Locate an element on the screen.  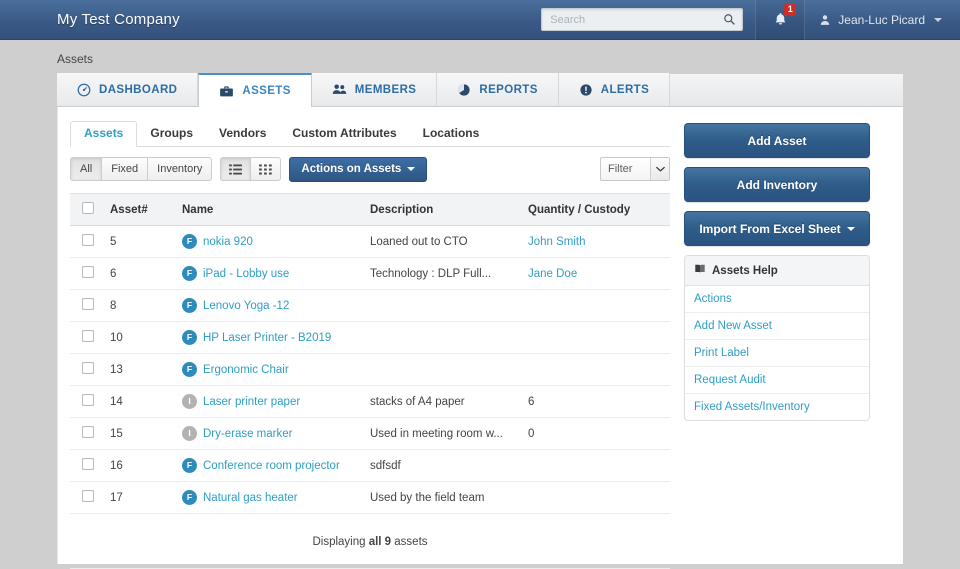
scope-filter-all: All is located at coordinates (86, 169).